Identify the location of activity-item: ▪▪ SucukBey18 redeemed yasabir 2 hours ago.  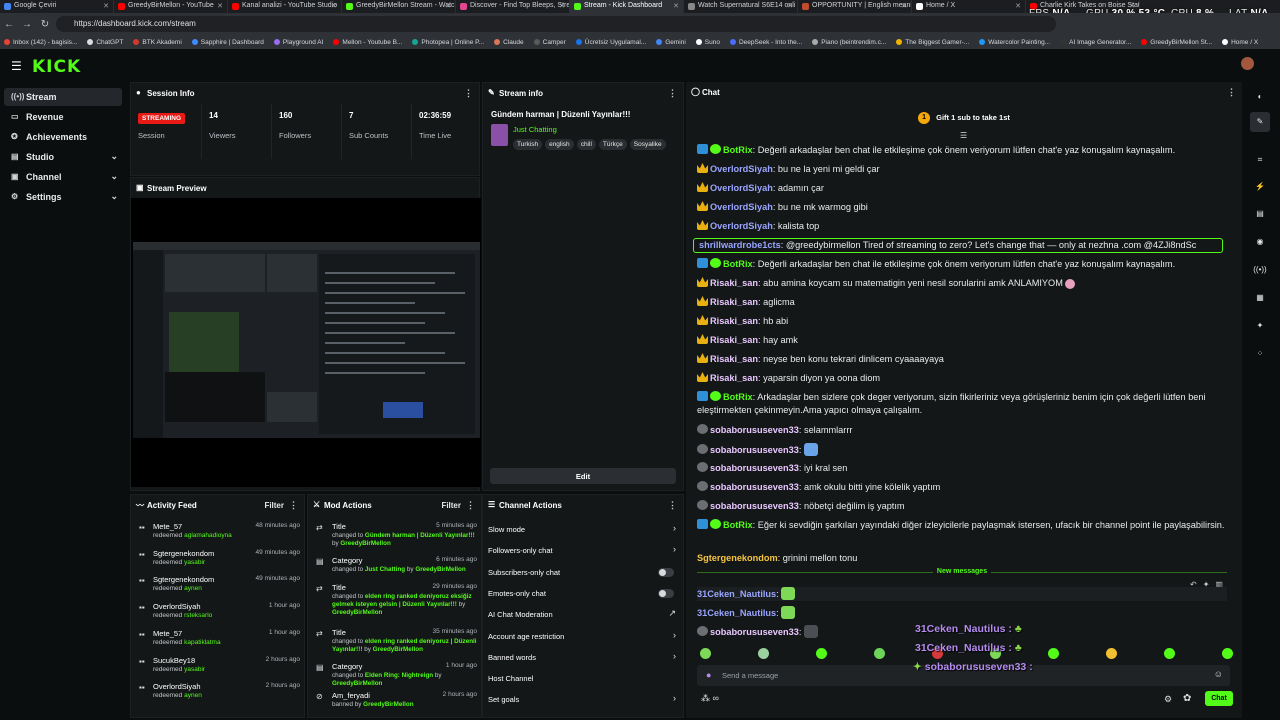
(218, 667).